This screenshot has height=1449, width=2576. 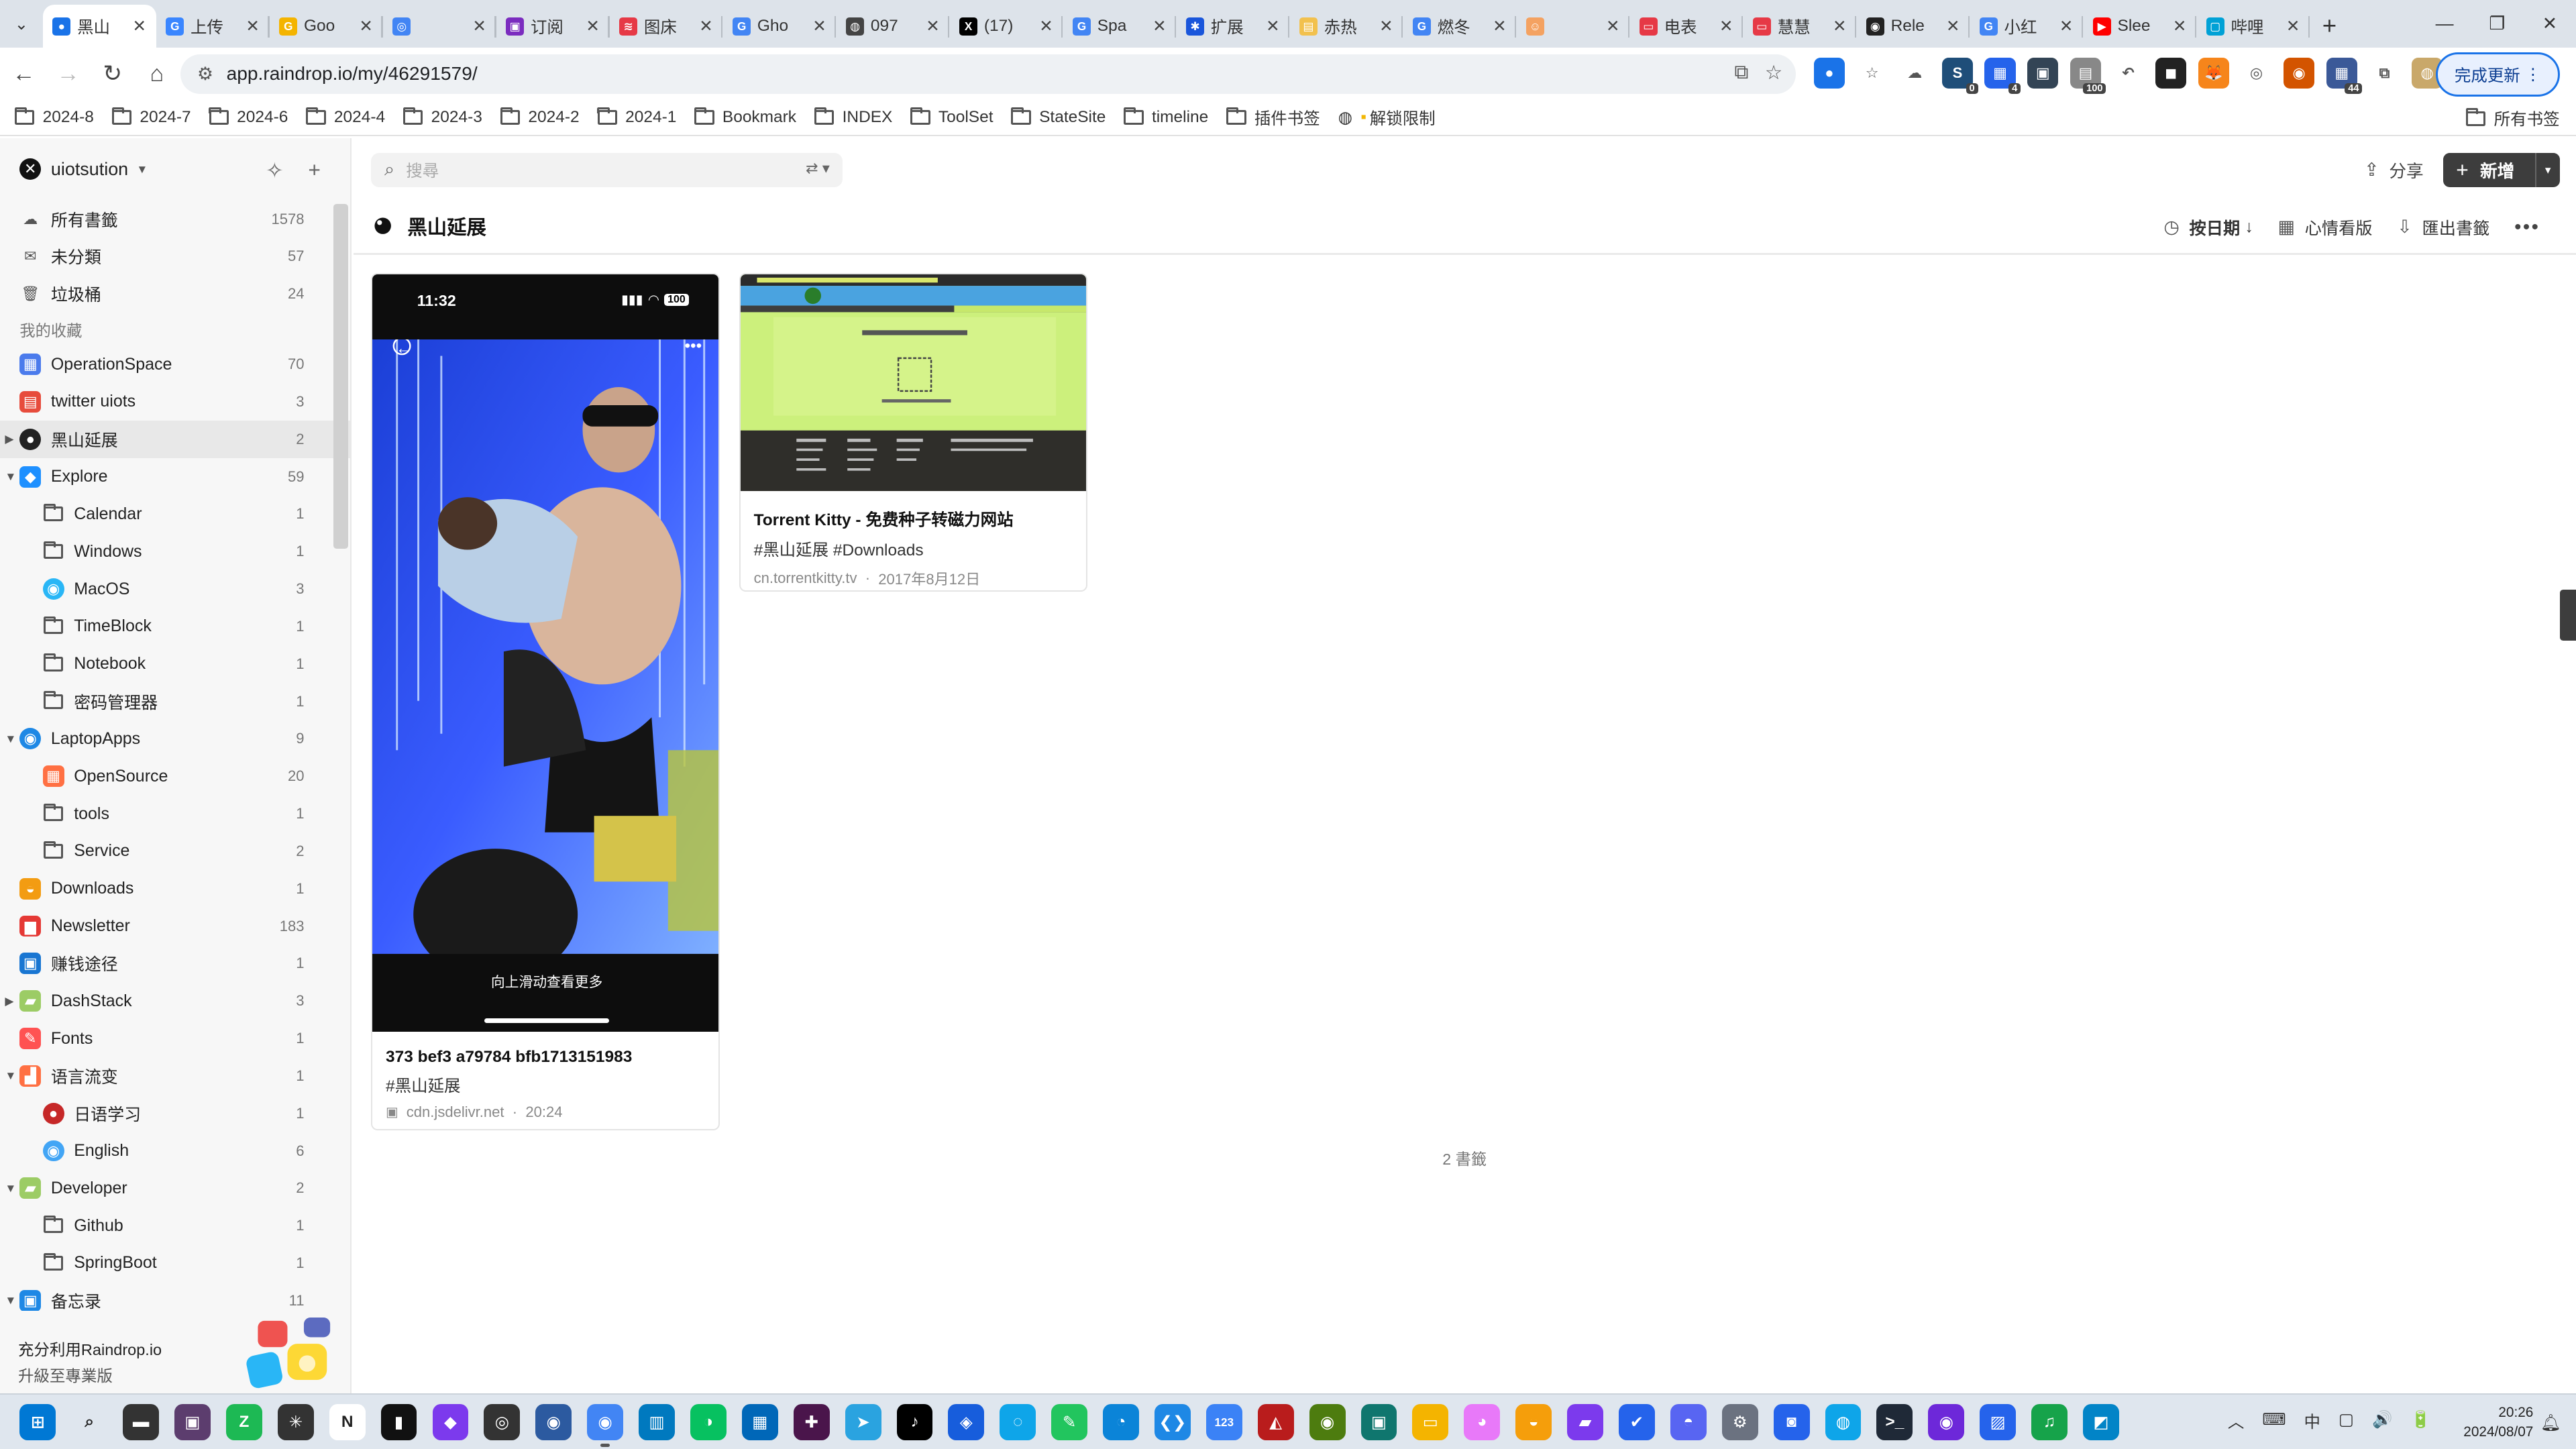 What do you see at coordinates (23, 74) in the screenshot?
I see `back-button: ←` at bounding box center [23, 74].